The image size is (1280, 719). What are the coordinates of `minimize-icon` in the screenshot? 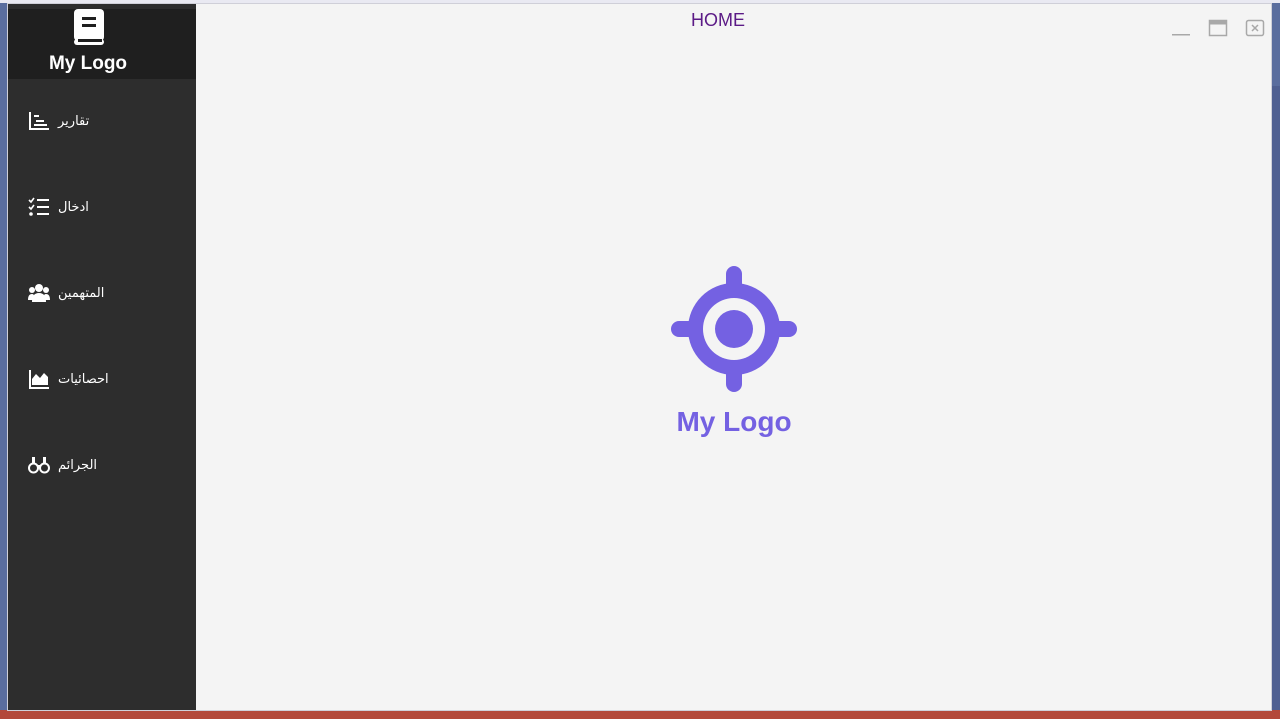 It's located at (1181, 28).